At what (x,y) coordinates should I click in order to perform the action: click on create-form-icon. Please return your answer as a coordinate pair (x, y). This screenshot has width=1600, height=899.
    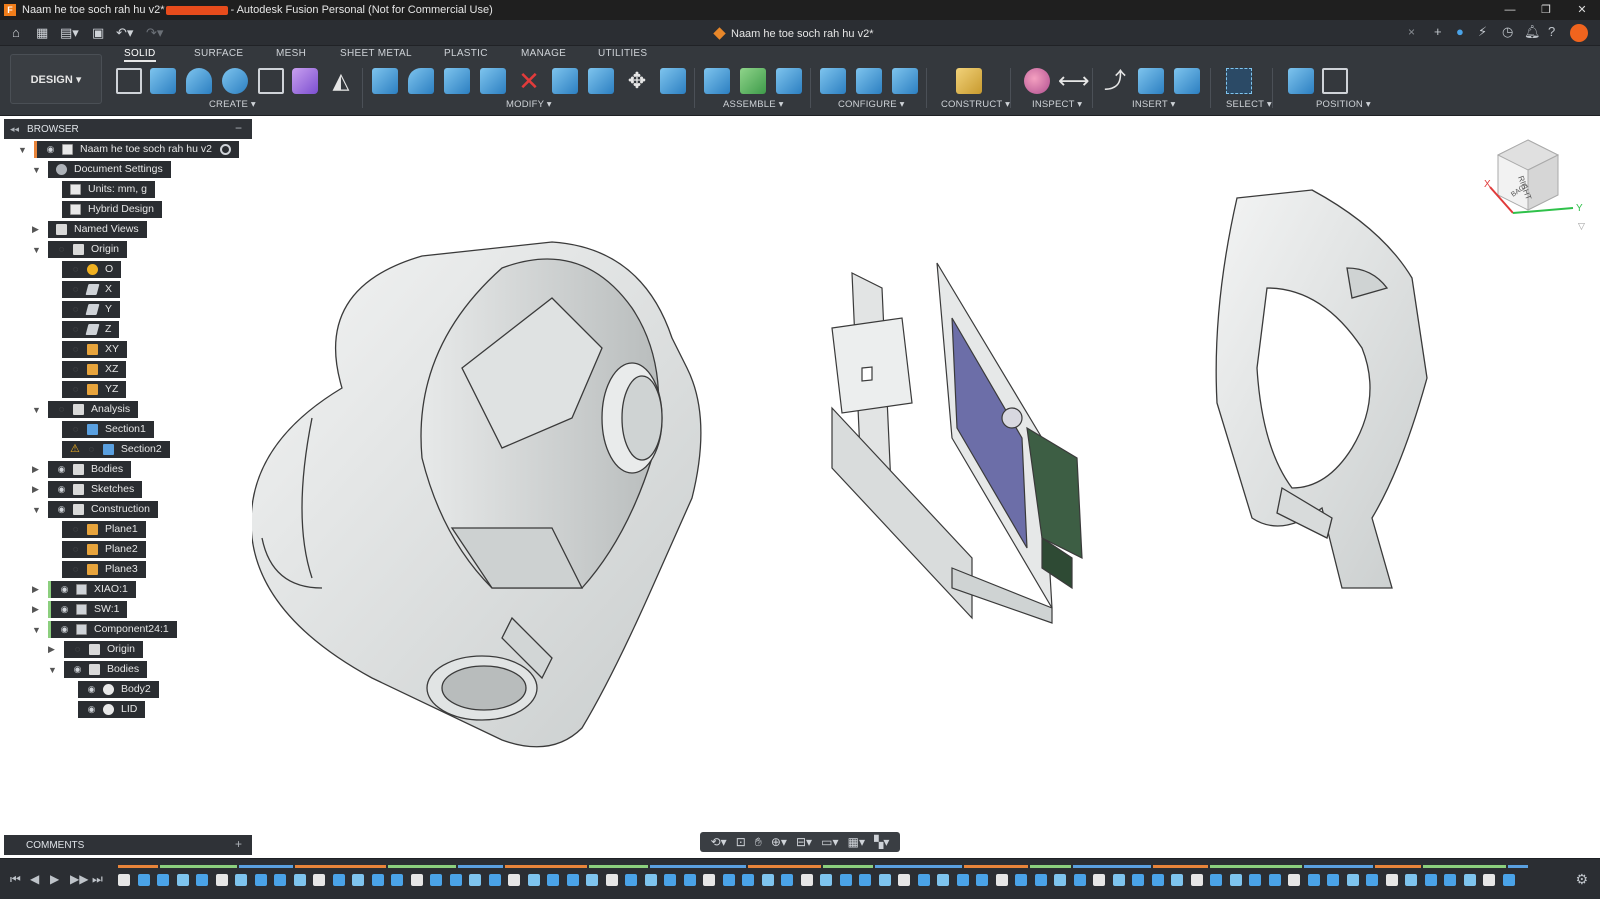
    Looking at the image, I should click on (305, 81).